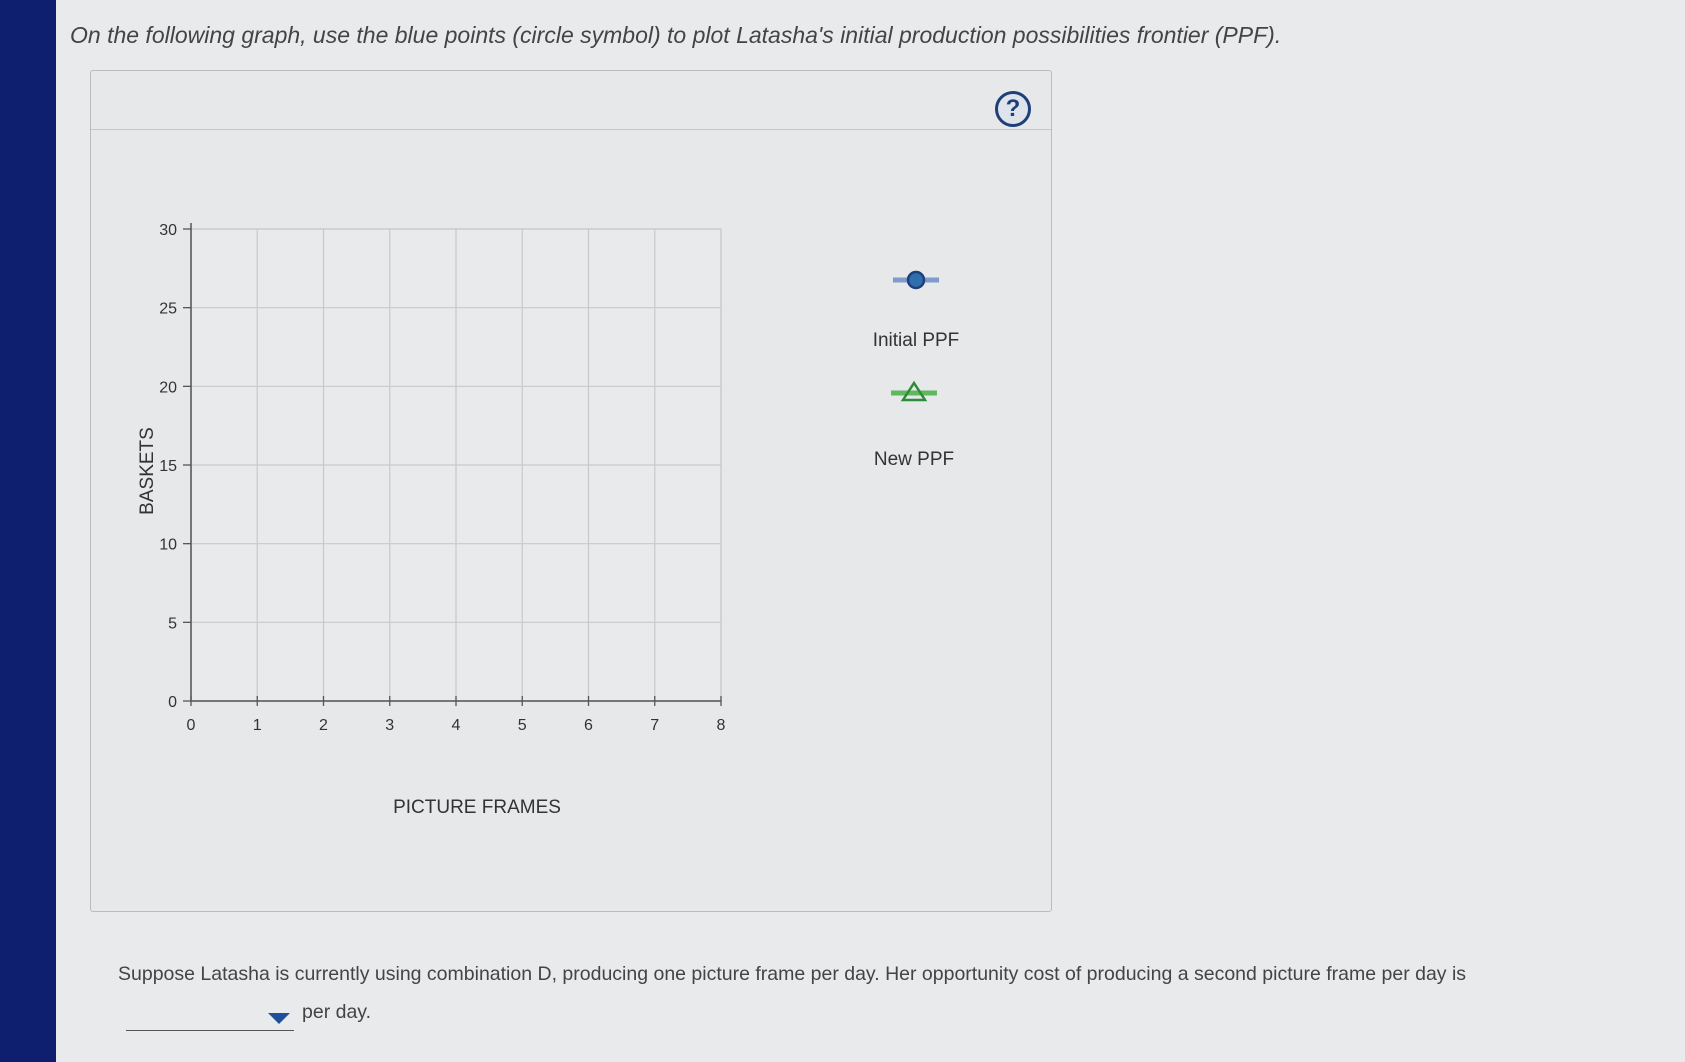  I want to click on y-tick-label: 5, so click(172, 623).